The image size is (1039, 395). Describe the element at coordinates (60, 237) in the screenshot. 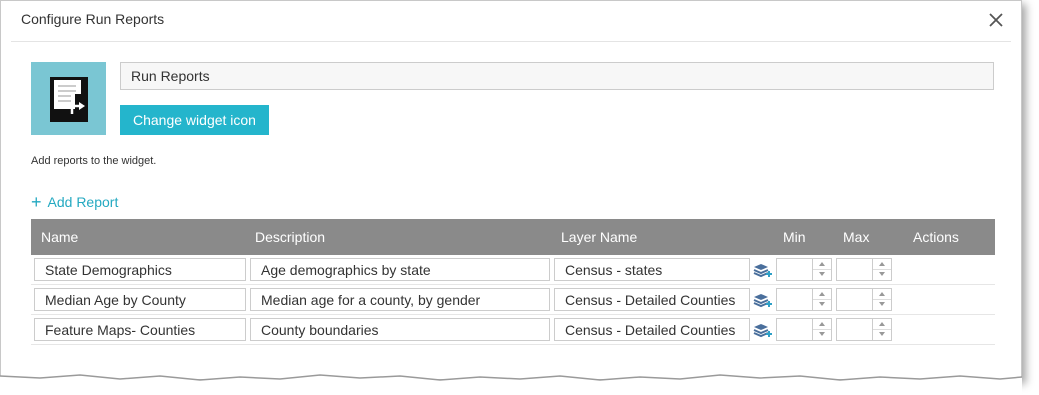

I see `column-header-name: Name` at that location.